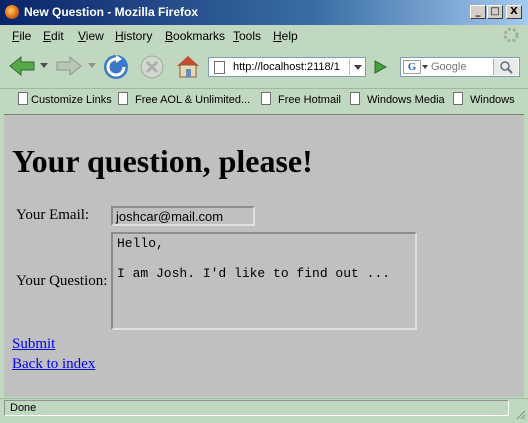 This screenshot has height=423, width=528. I want to click on menu-bookmarks: Bookmarks, so click(195, 36).